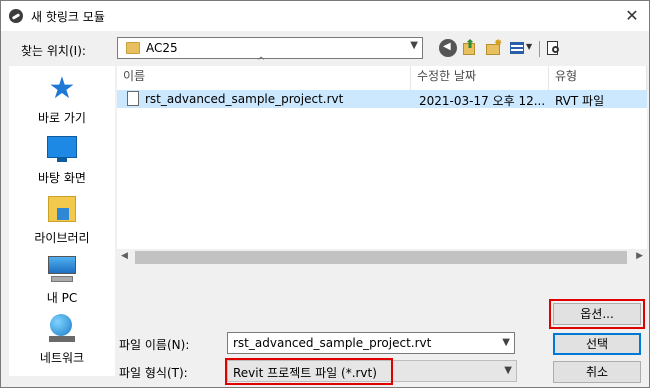 The width and height of the screenshot is (650, 388). I want to click on place-this-pc: 내 PC, so click(62, 280).